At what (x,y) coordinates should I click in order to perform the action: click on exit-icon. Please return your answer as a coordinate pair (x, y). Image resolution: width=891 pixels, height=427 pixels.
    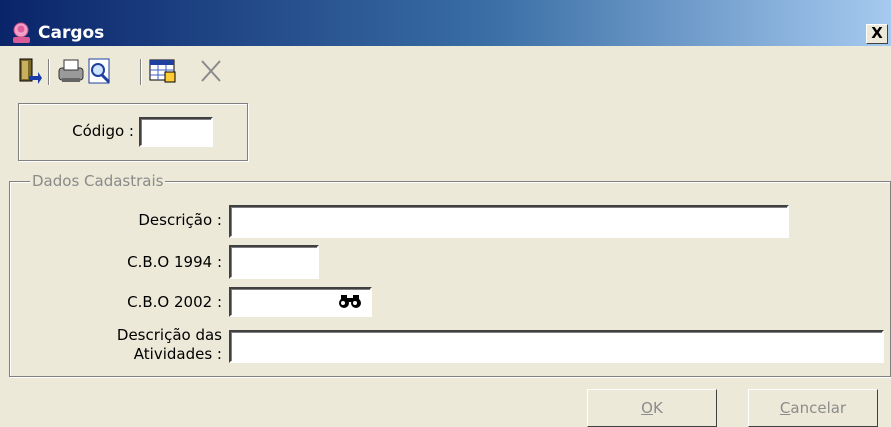
    Looking at the image, I should click on (30, 71).